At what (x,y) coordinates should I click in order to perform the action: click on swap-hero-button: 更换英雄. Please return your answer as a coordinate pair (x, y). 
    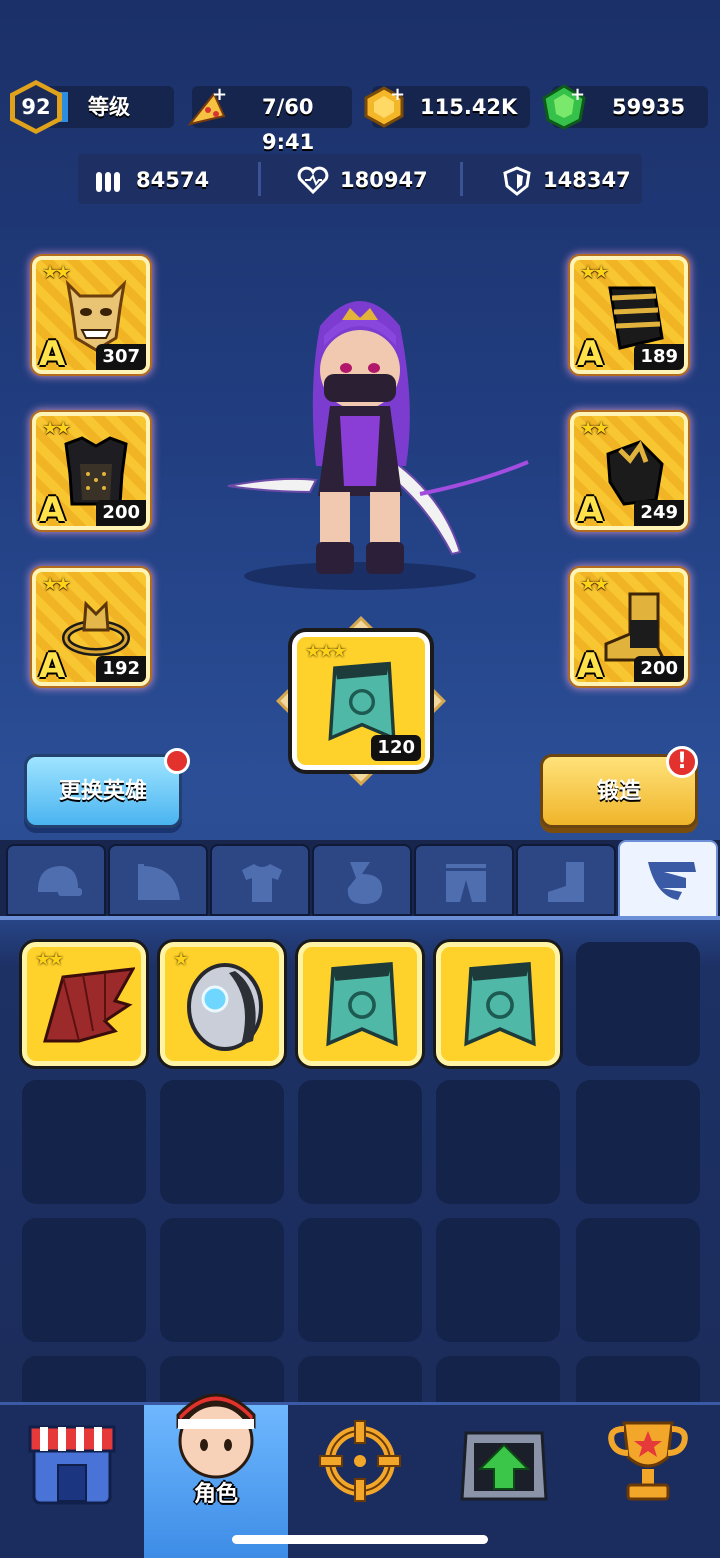
    Looking at the image, I should click on (103, 791).